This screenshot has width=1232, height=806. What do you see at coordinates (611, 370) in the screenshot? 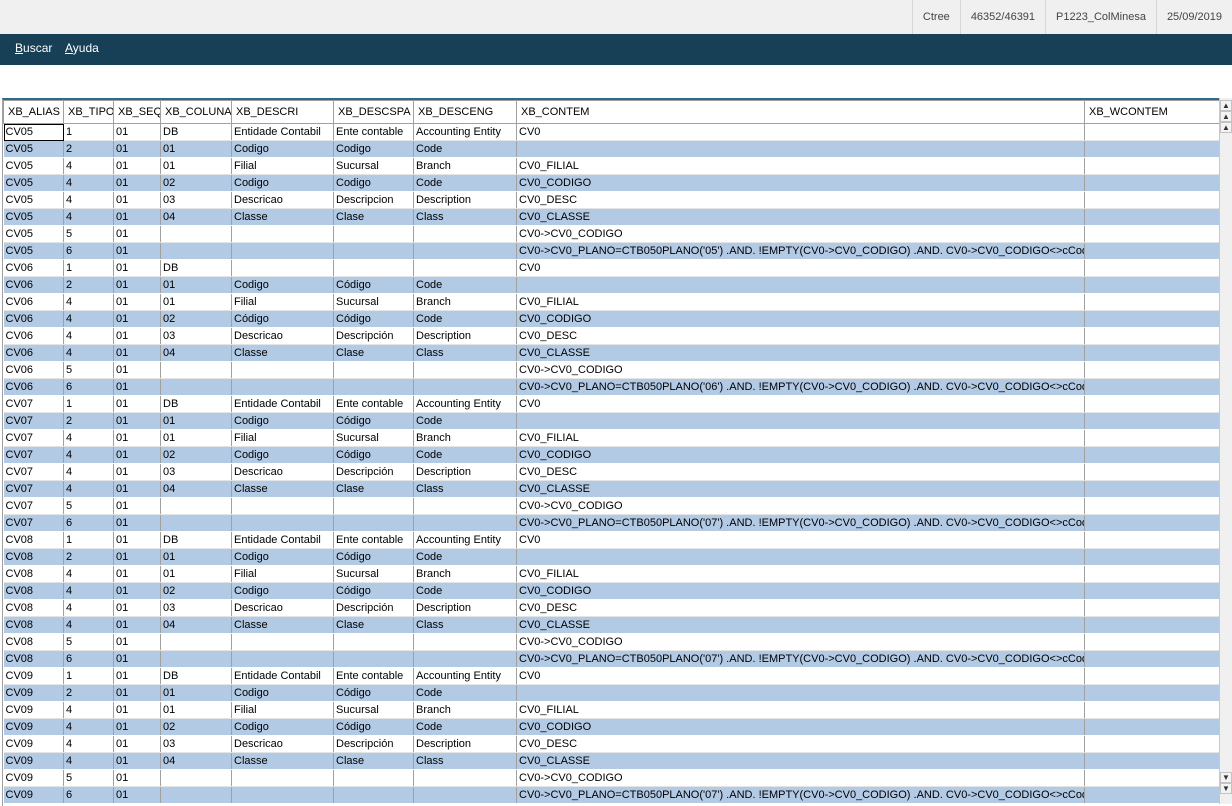
I see `table-row: CV06 5 01 CV0->CV0_CODIGO` at bounding box center [611, 370].